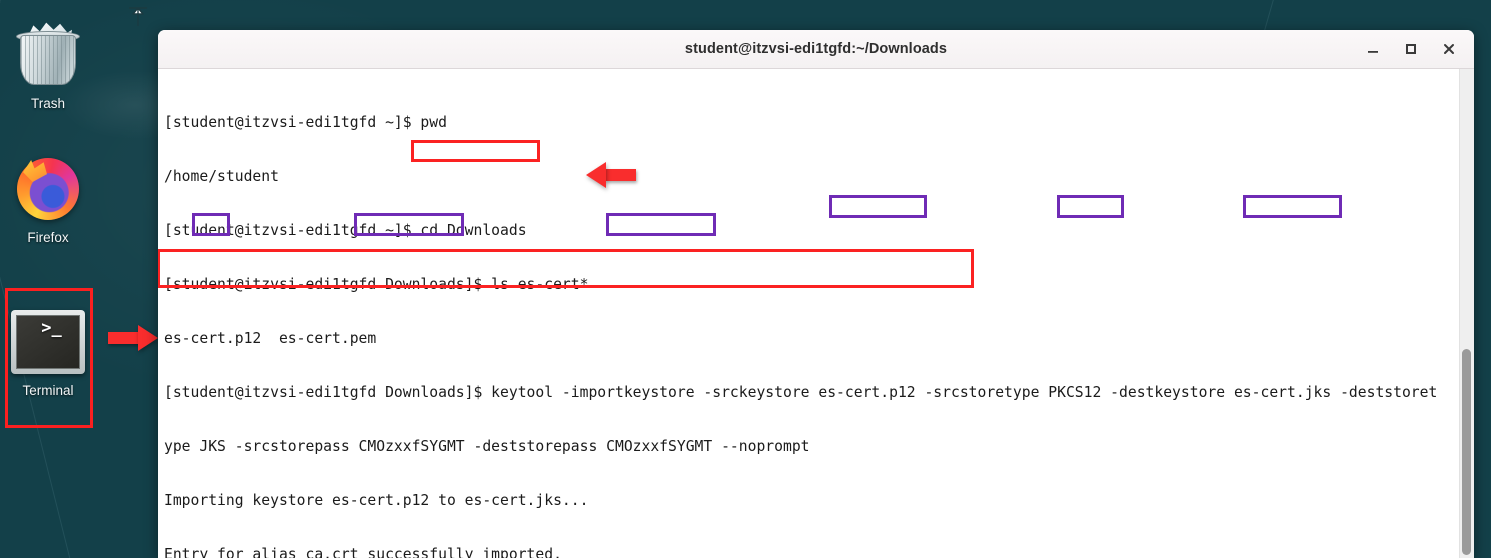 The height and width of the screenshot is (558, 1491). Describe the element at coordinates (305, 122) in the screenshot. I see `terminal-line: [student@itzvsi-edi1tgfd ~]$ pwd` at that location.